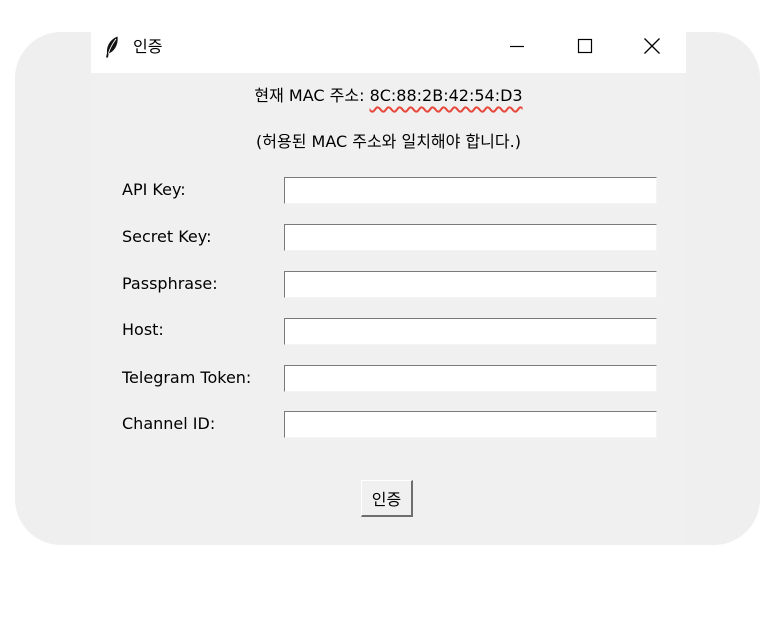  I want to click on maximize-icon, so click(585, 48).